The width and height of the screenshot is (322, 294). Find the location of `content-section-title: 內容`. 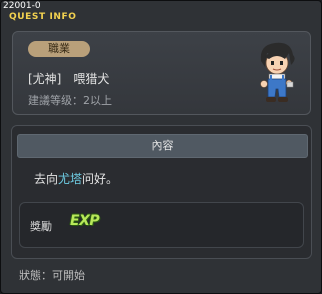

content-section-title: 內容 is located at coordinates (162, 146).